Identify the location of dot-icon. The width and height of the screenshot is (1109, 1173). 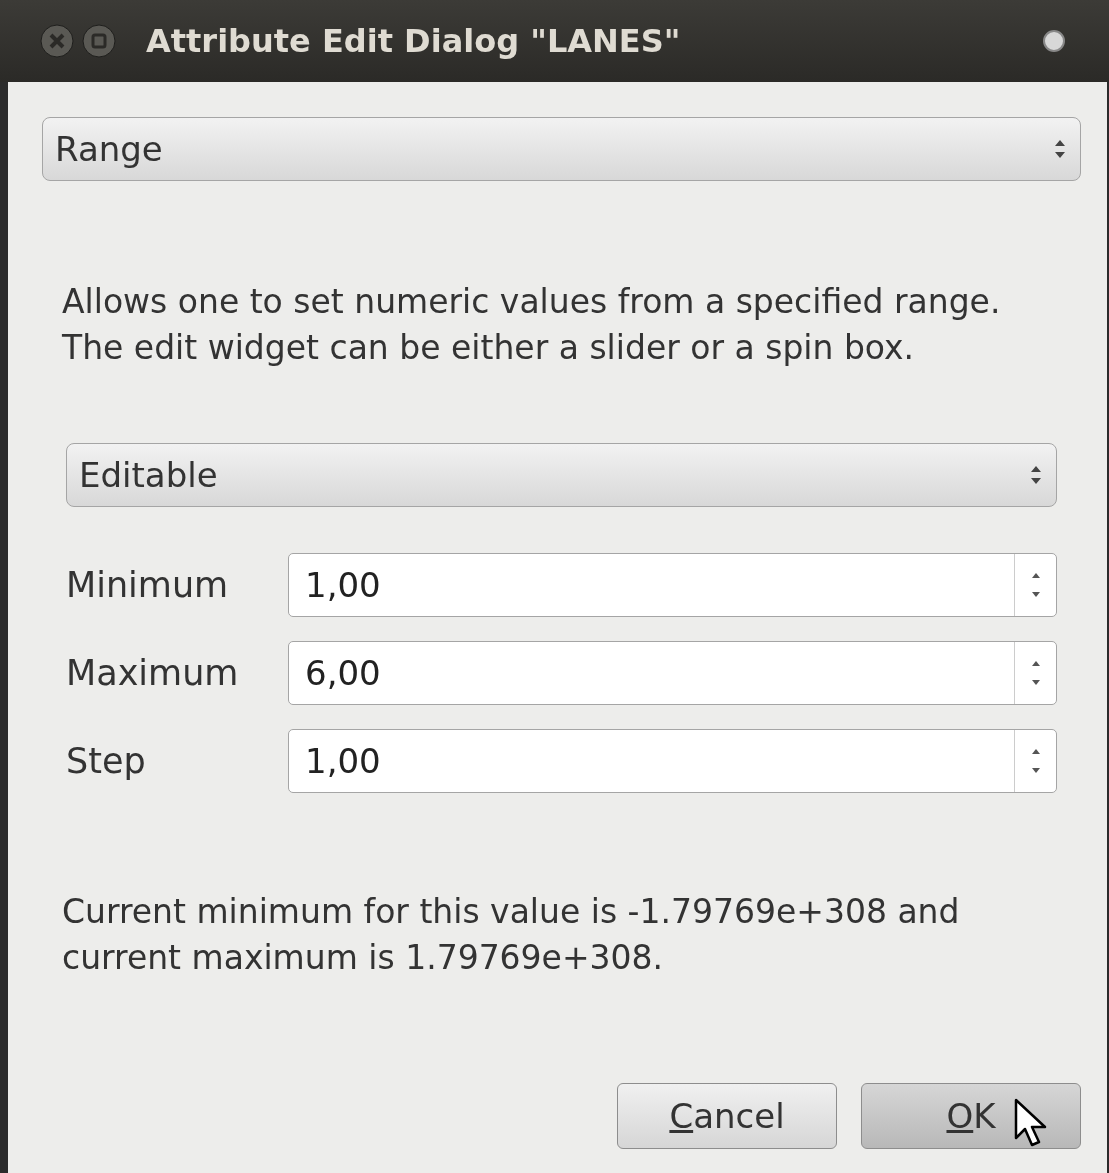
(1054, 41).